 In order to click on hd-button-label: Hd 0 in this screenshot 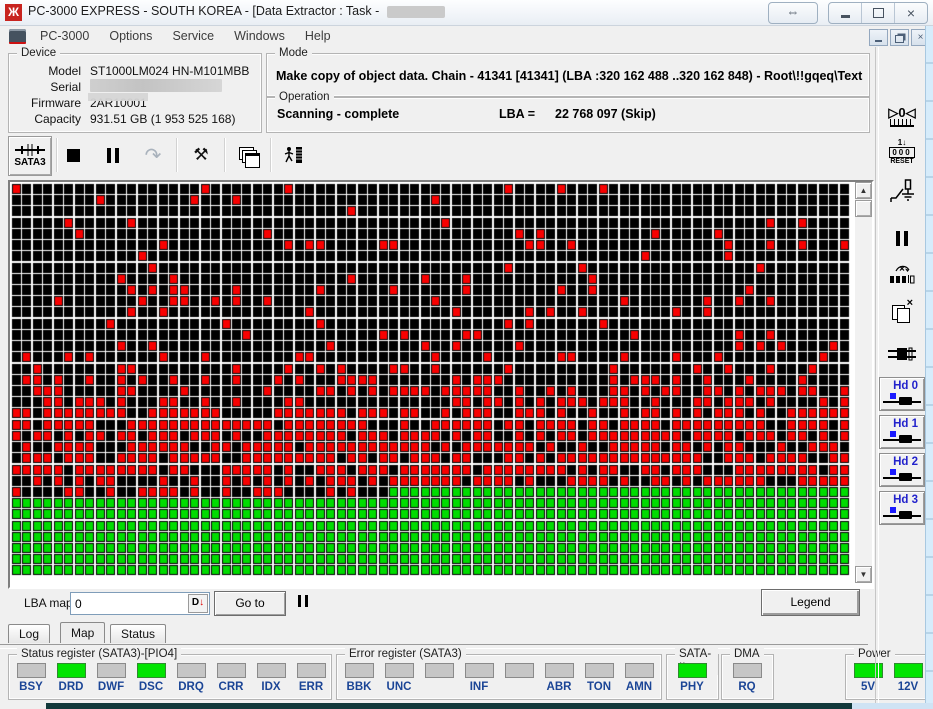, I will do `click(905, 386)`.